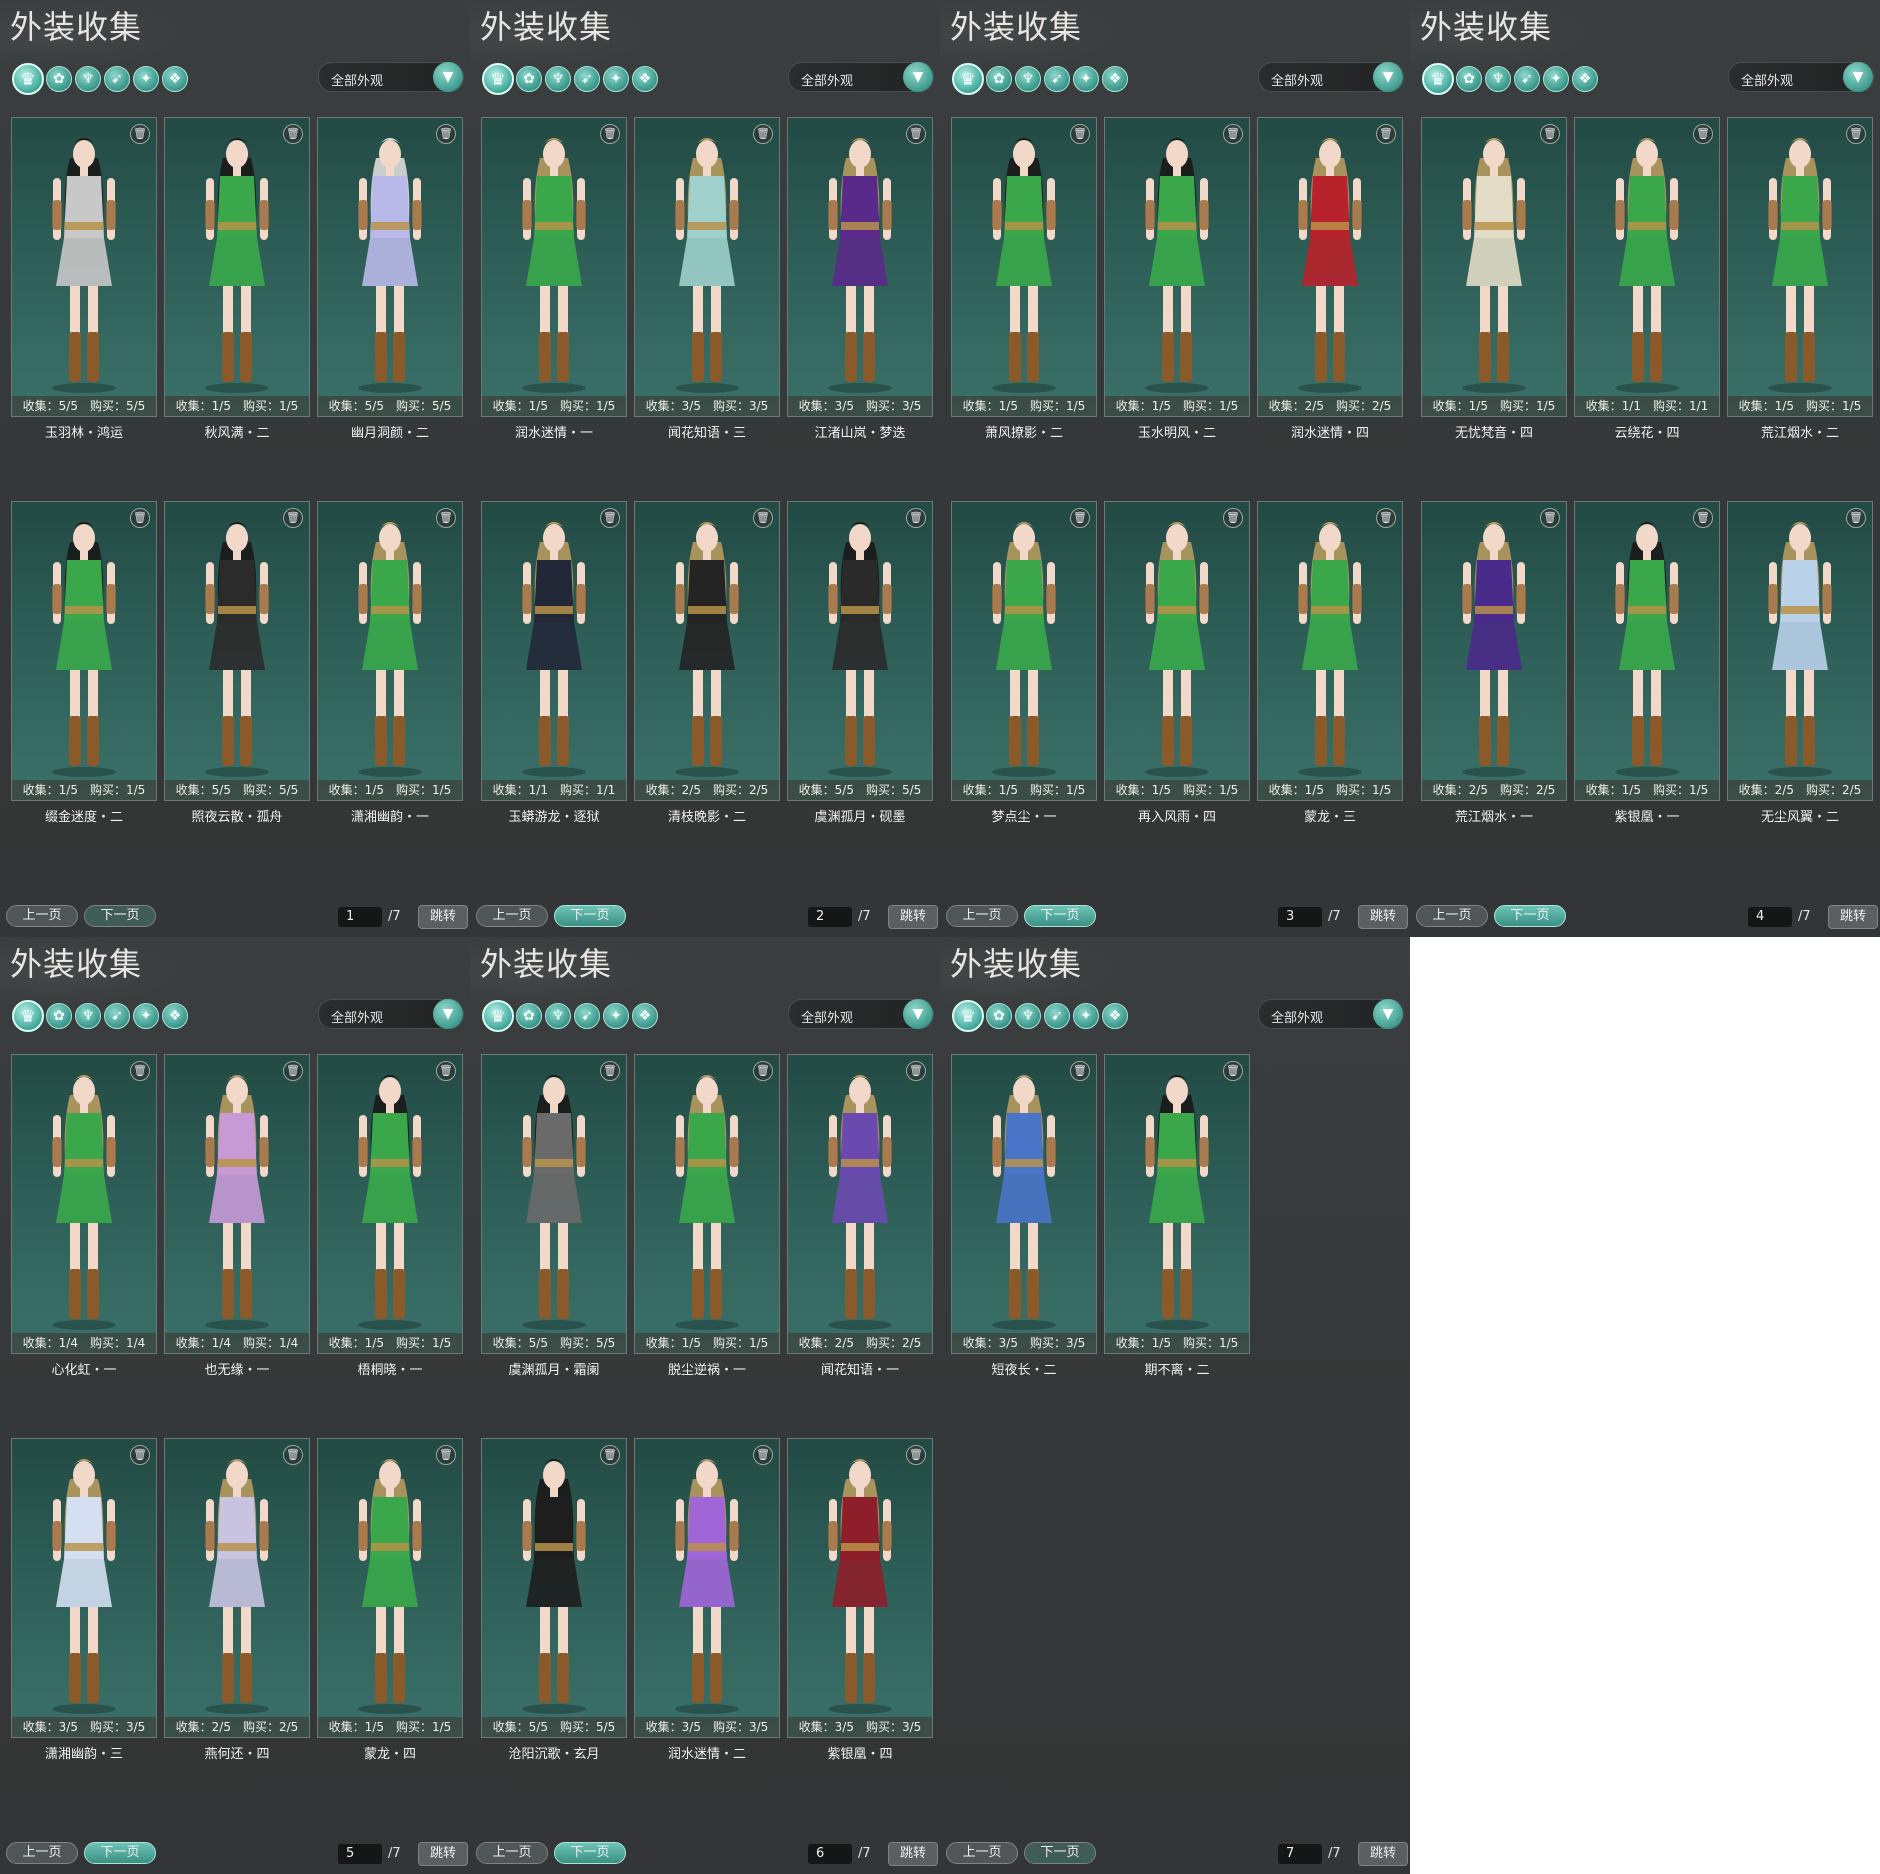  Describe the element at coordinates (360, 1854) in the screenshot. I see `page-number-input: 5` at that location.